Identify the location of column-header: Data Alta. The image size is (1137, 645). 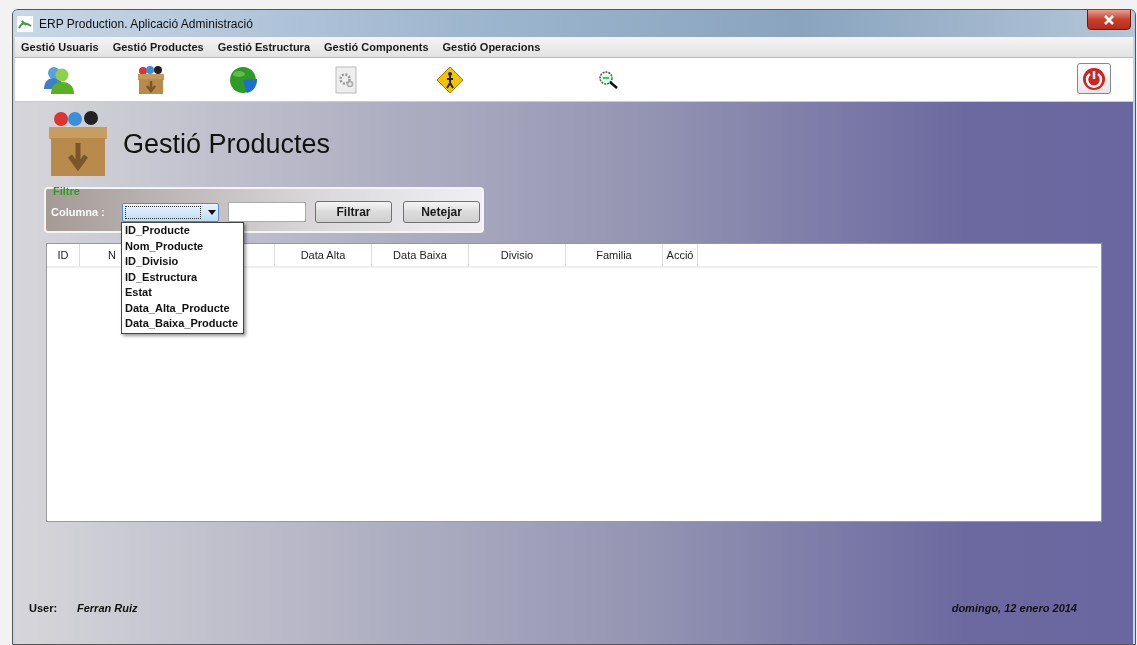
(323, 255).